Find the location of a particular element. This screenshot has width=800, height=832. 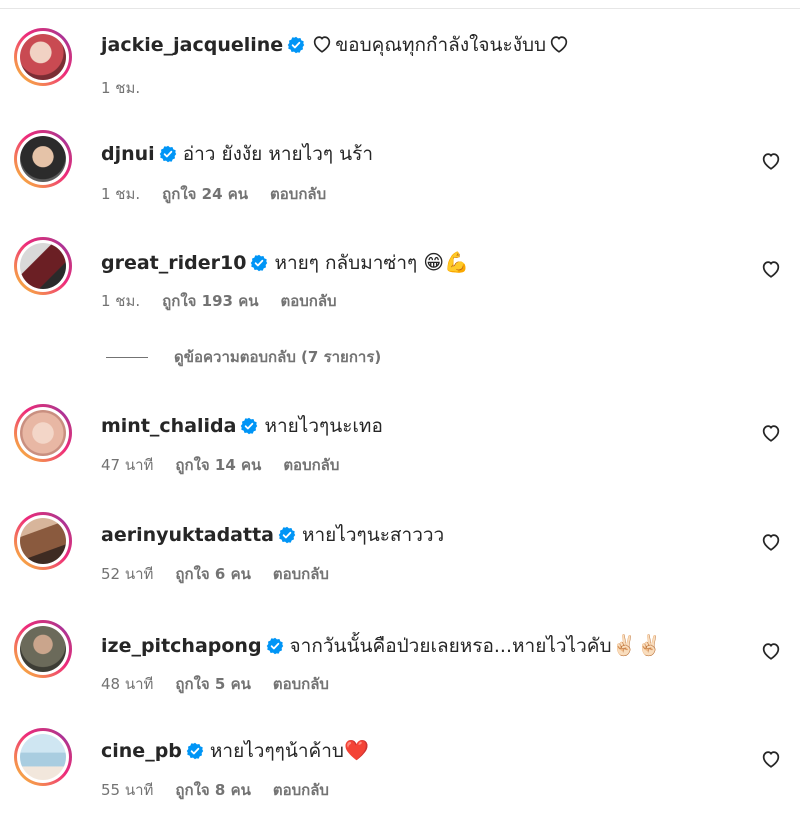

replies-divider is located at coordinates (127, 357).